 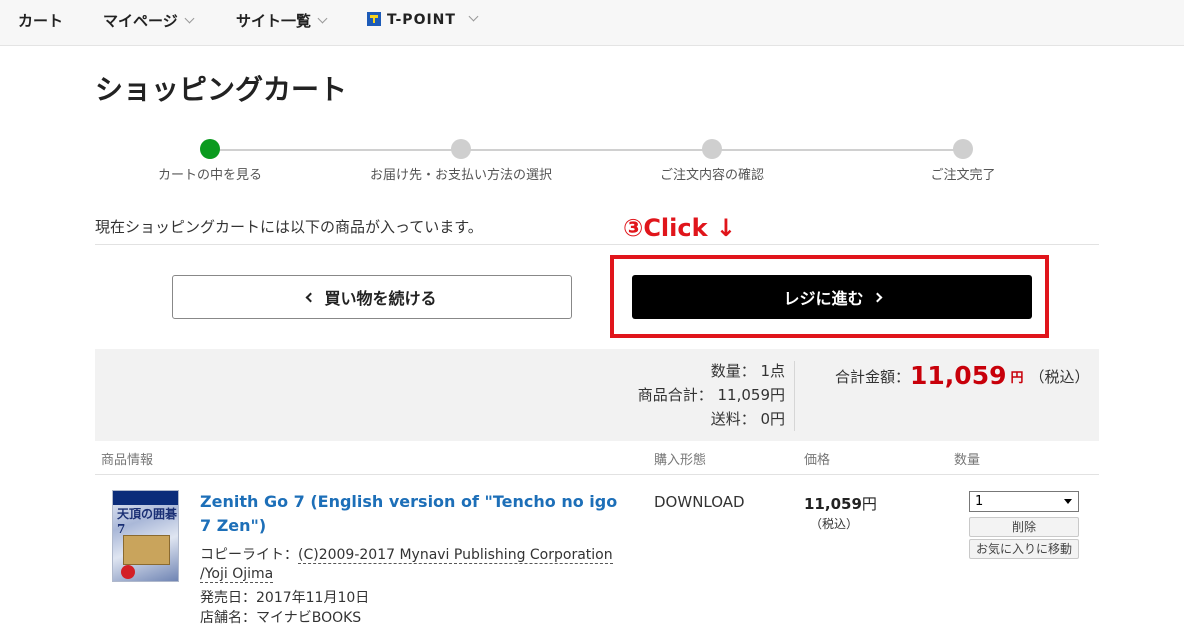 What do you see at coordinates (1024, 549) in the screenshot?
I see `move-to-favorites-button: お気に入りに移動` at bounding box center [1024, 549].